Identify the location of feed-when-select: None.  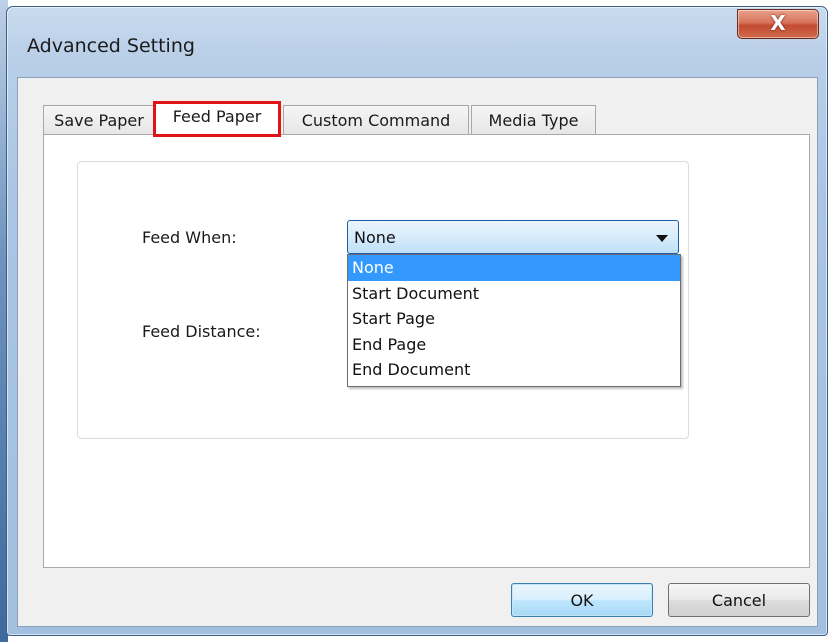
(513, 237).